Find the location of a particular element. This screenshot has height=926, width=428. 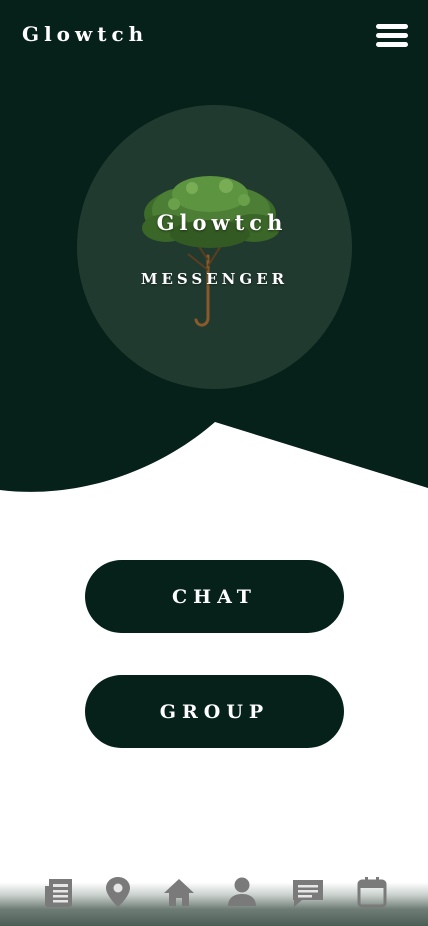

news-icon is located at coordinates (59, 892).